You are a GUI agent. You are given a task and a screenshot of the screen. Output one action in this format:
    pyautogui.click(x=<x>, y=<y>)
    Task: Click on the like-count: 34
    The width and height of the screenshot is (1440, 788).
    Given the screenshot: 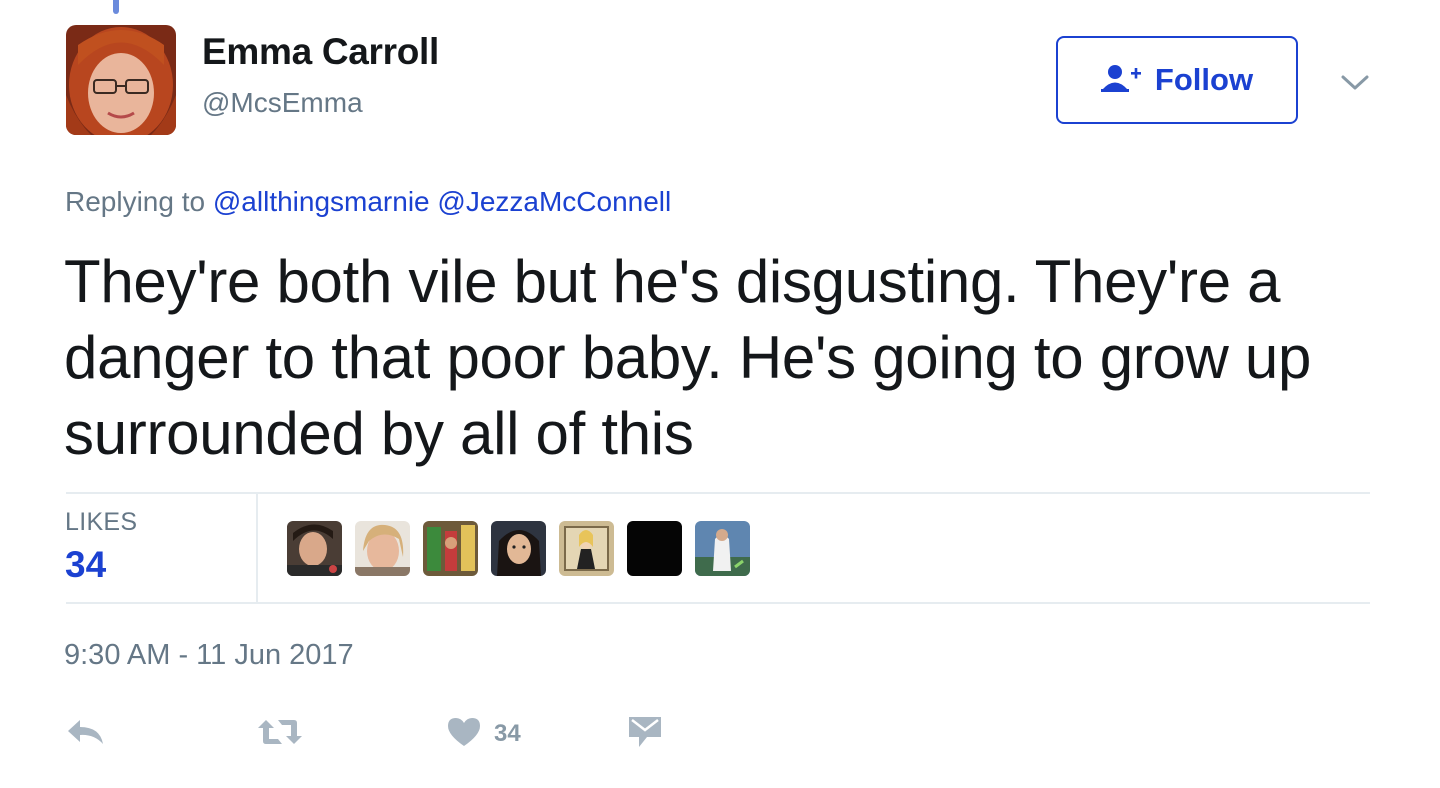 What is the action you would take?
    pyautogui.click(x=507, y=733)
    